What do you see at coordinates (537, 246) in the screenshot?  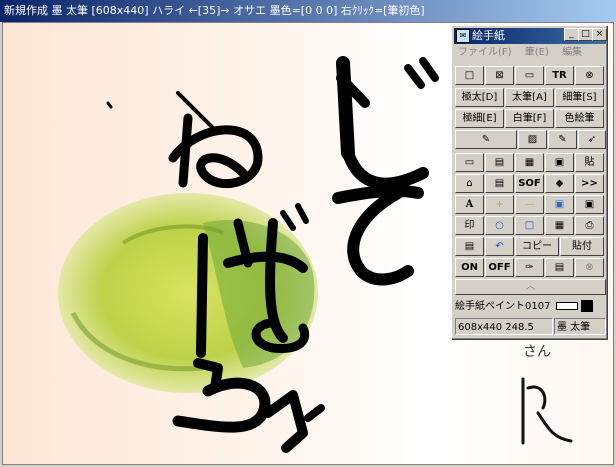 I see `copy-button: コピー` at bounding box center [537, 246].